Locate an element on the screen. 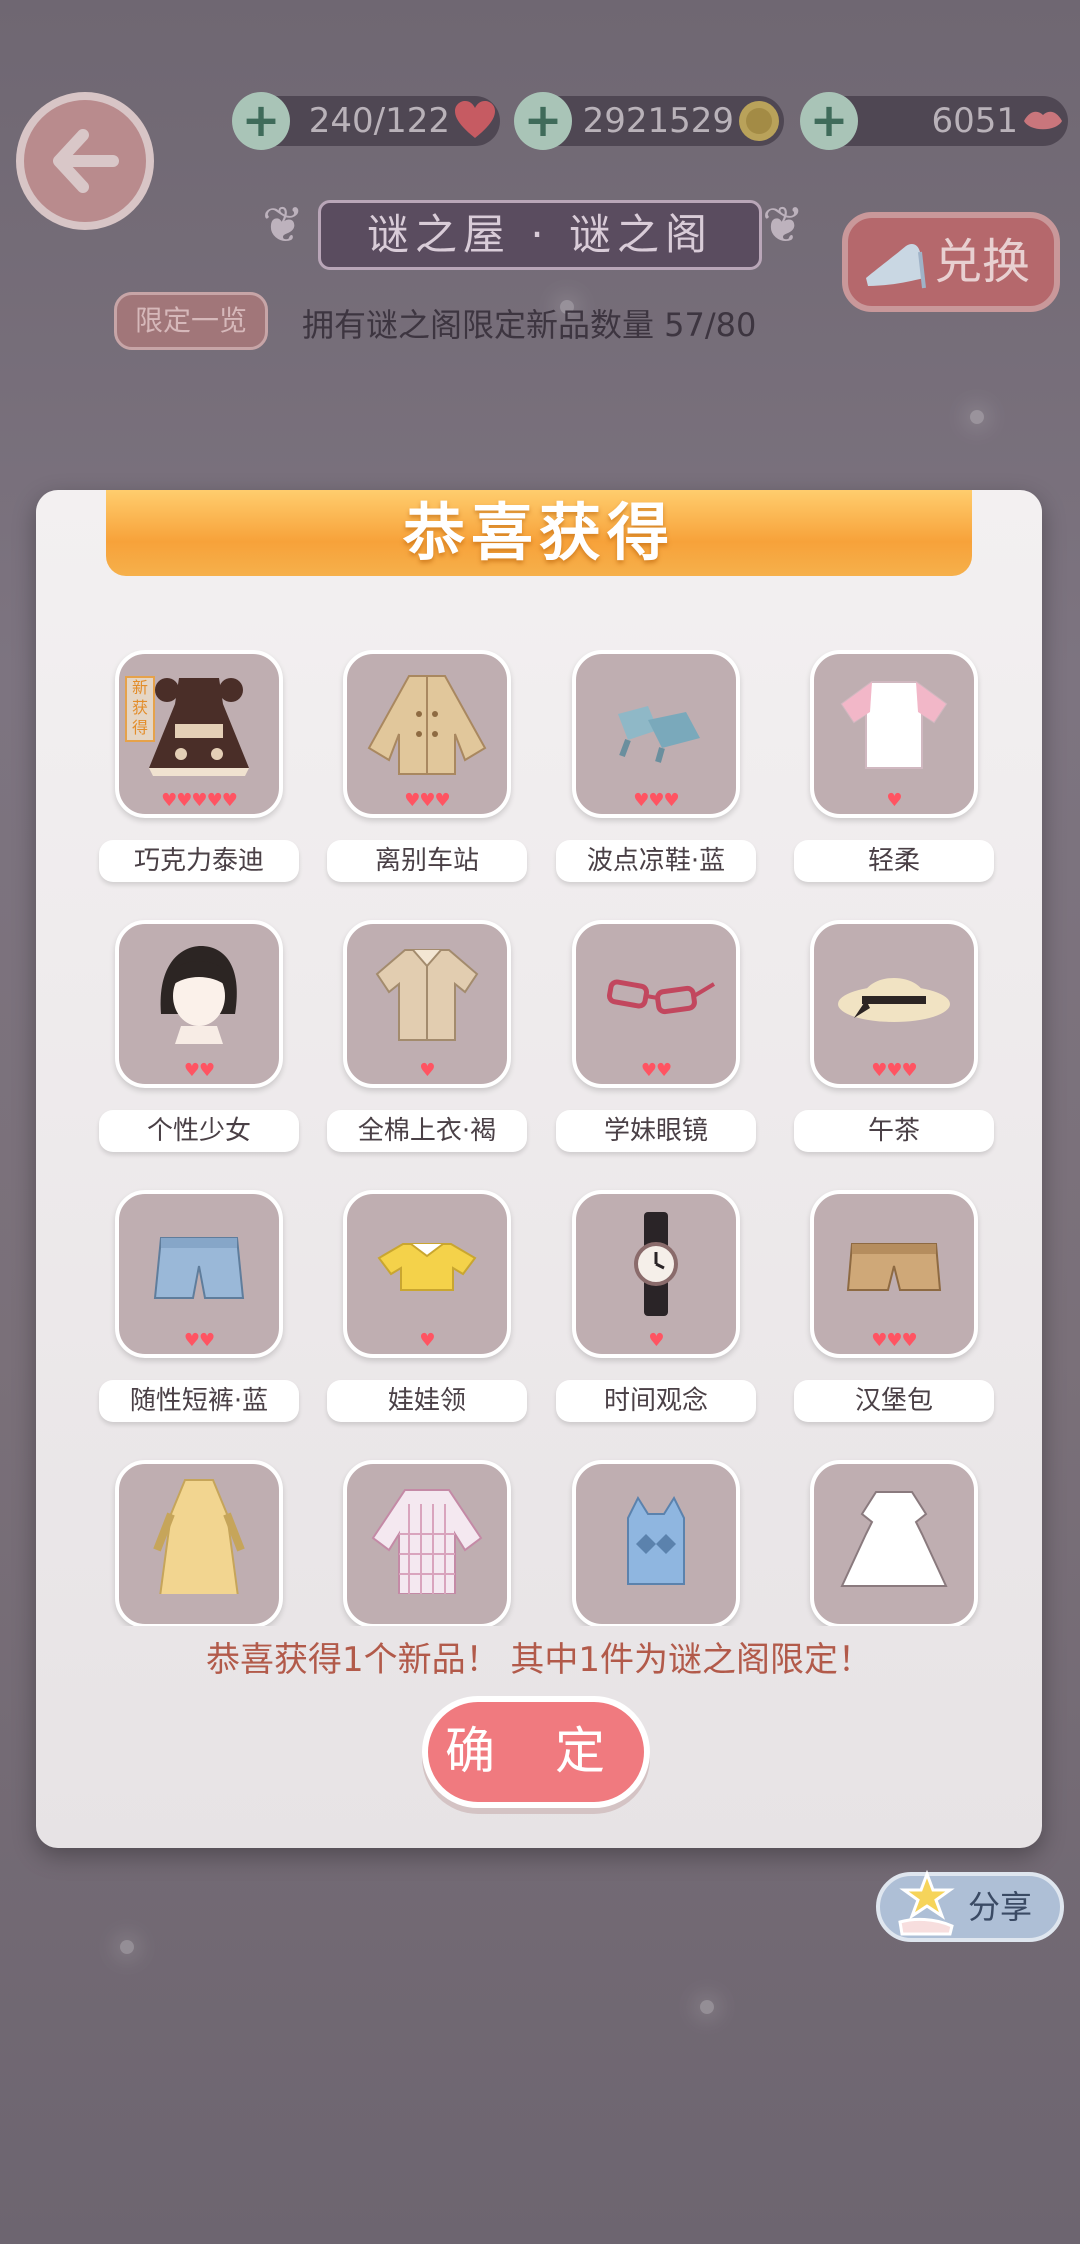  heart-icon is located at coordinates (475, 119).